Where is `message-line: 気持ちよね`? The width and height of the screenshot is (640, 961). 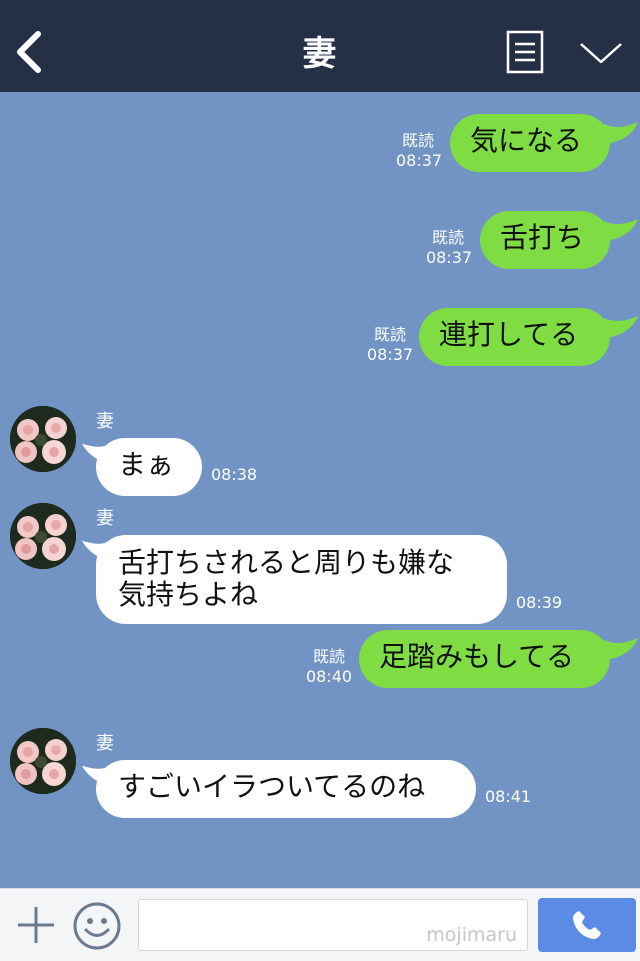 message-line: 気持ちよね is located at coordinates (188, 594).